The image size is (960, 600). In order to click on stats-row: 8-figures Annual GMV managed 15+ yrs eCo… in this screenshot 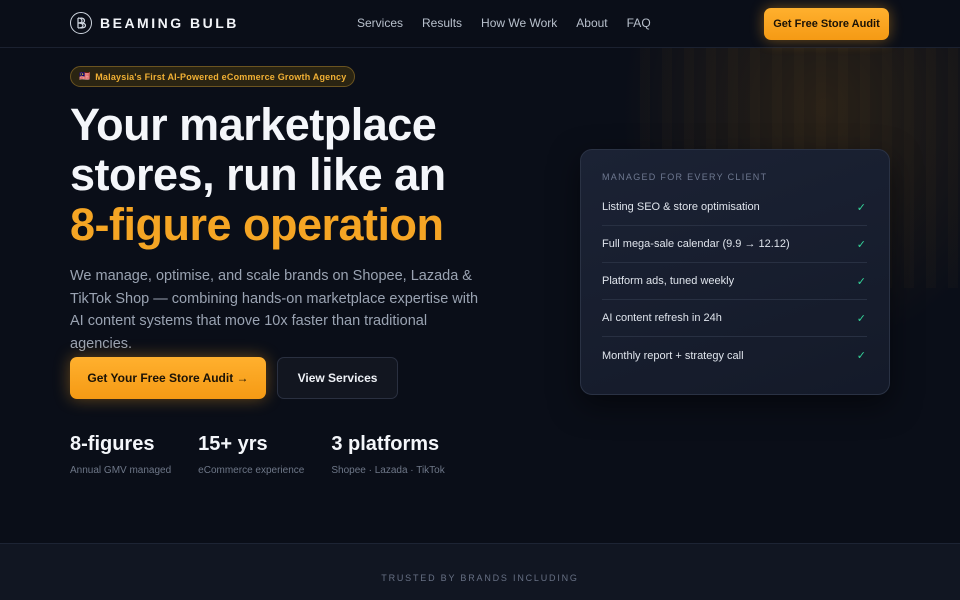, I will do `click(271, 454)`.